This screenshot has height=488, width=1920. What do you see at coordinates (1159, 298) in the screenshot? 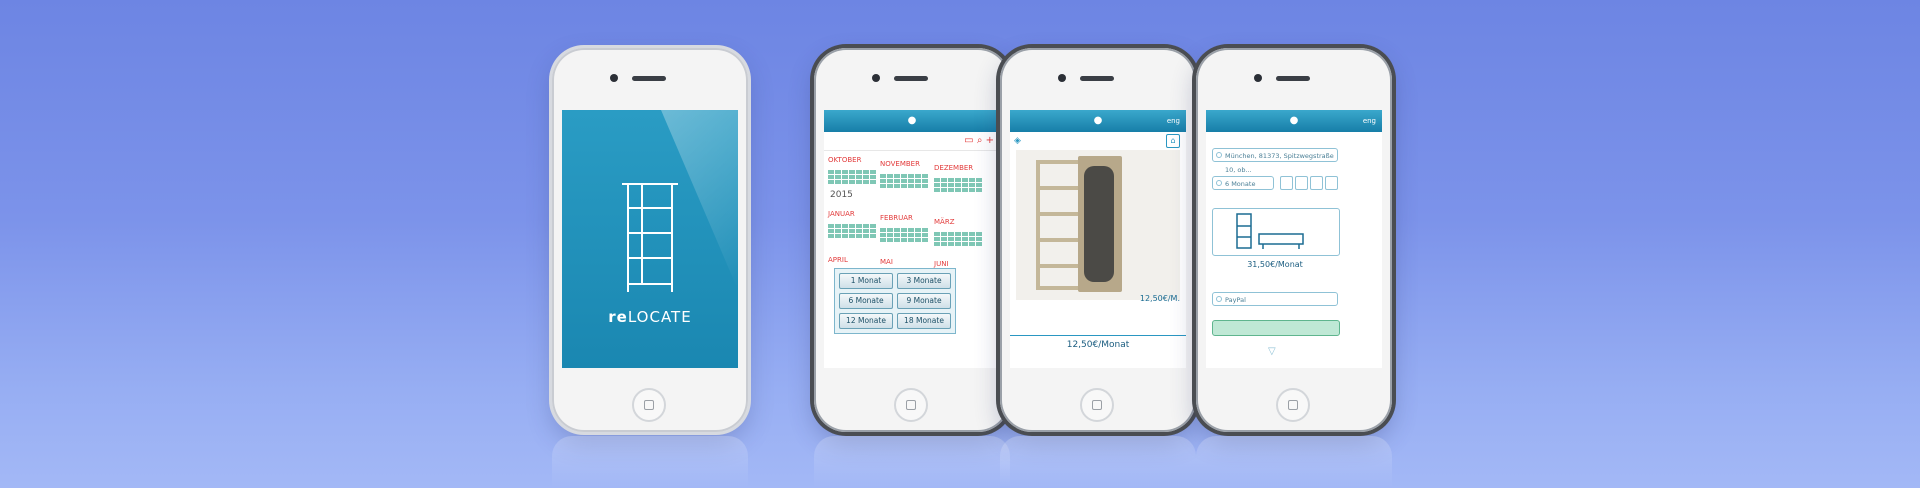
I see `price-badge: 12,50€/M.` at bounding box center [1159, 298].